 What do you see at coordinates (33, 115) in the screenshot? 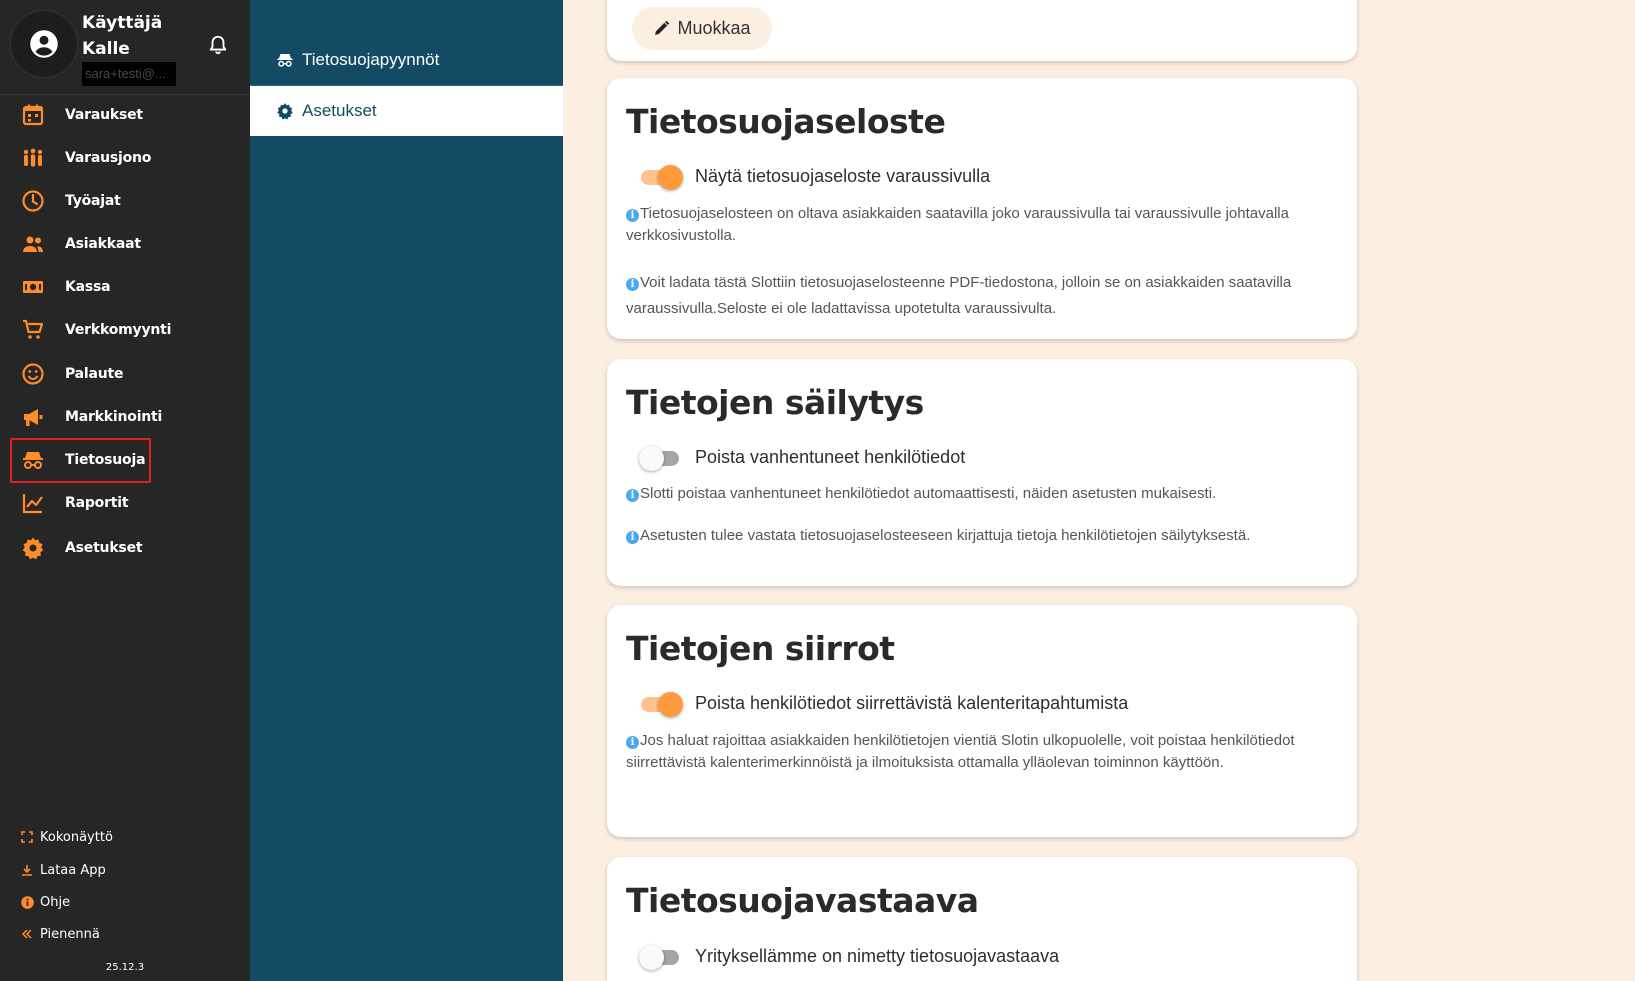
I see `calendar-icon` at bounding box center [33, 115].